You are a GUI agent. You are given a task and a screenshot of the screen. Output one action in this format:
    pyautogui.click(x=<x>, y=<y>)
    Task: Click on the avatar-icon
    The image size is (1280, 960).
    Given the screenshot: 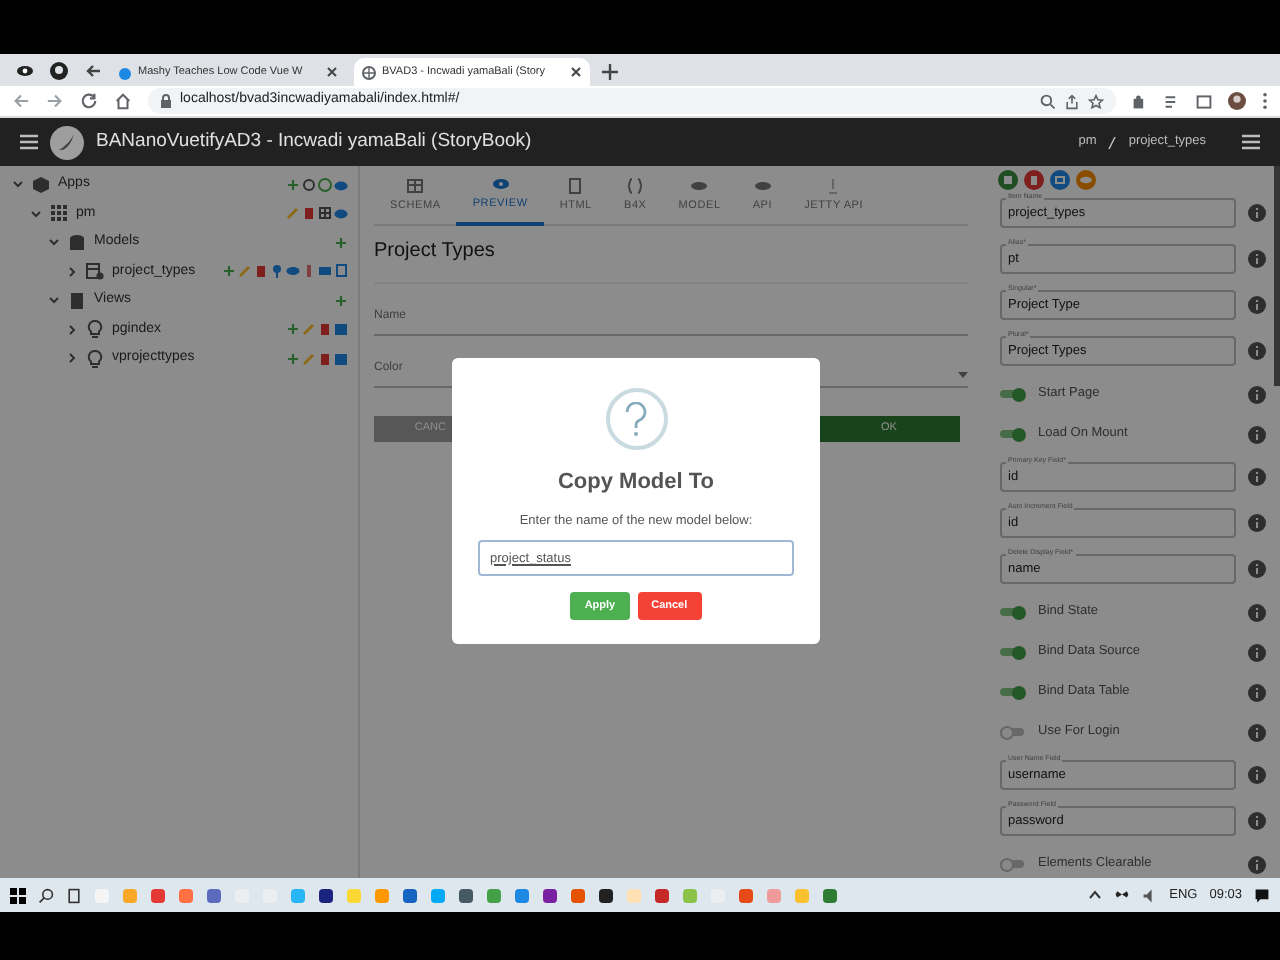 What is the action you would take?
    pyautogui.click(x=1237, y=101)
    